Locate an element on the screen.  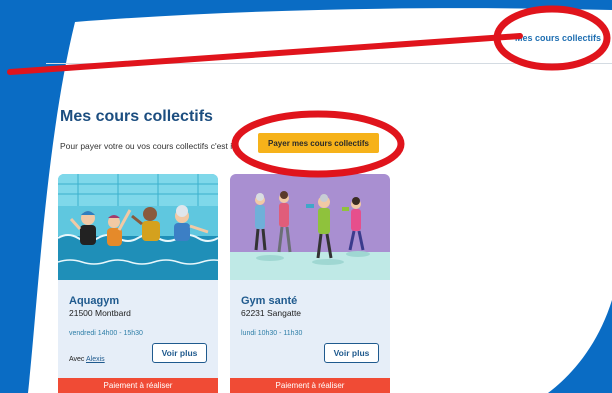
course-coach: Avec Alexis is located at coordinates (87, 359).